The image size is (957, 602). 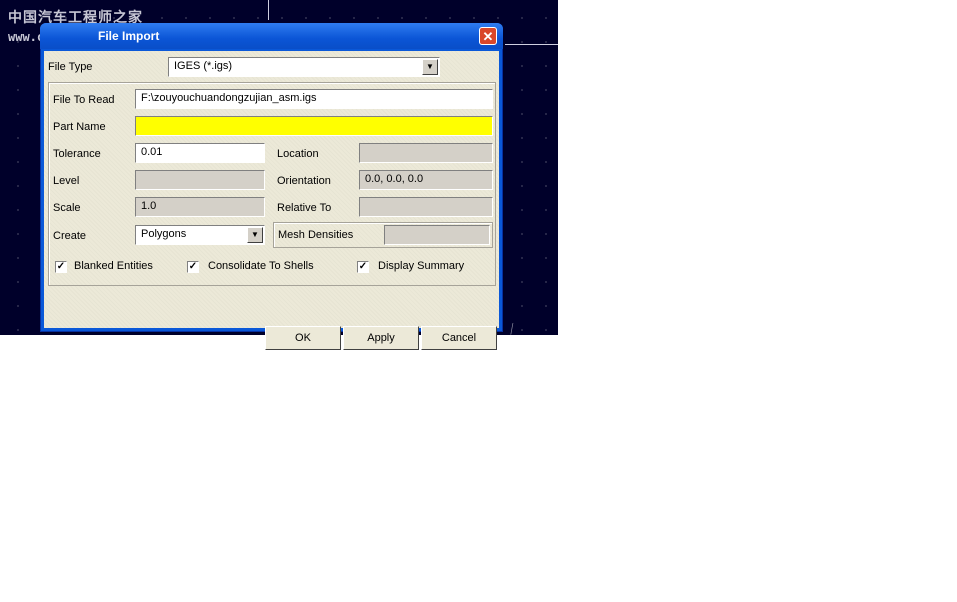 I want to click on ok-button: OK, so click(x=303, y=338).